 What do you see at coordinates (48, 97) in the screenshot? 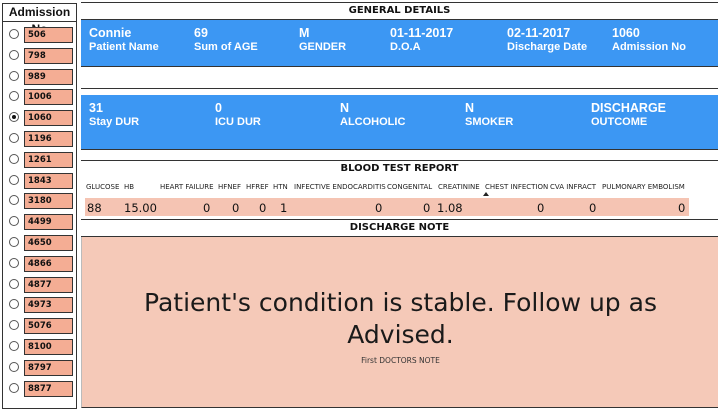
I see `slicer-item-label: 1006` at bounding box center [48, 97].